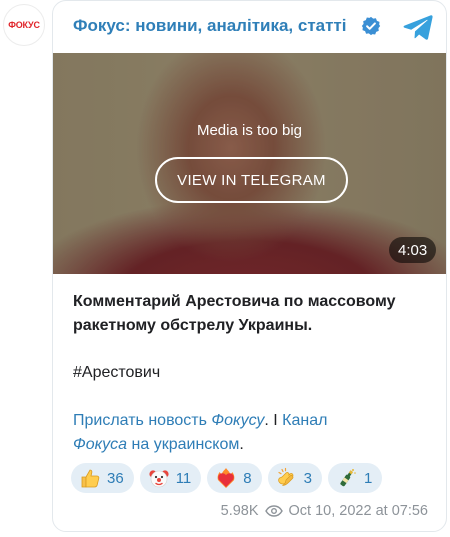 This screenshot has width=450, height=537. Describe the element at coordinates (255, 373) in the screenshot. I see `hashtag-link: #Арестович` at that location.